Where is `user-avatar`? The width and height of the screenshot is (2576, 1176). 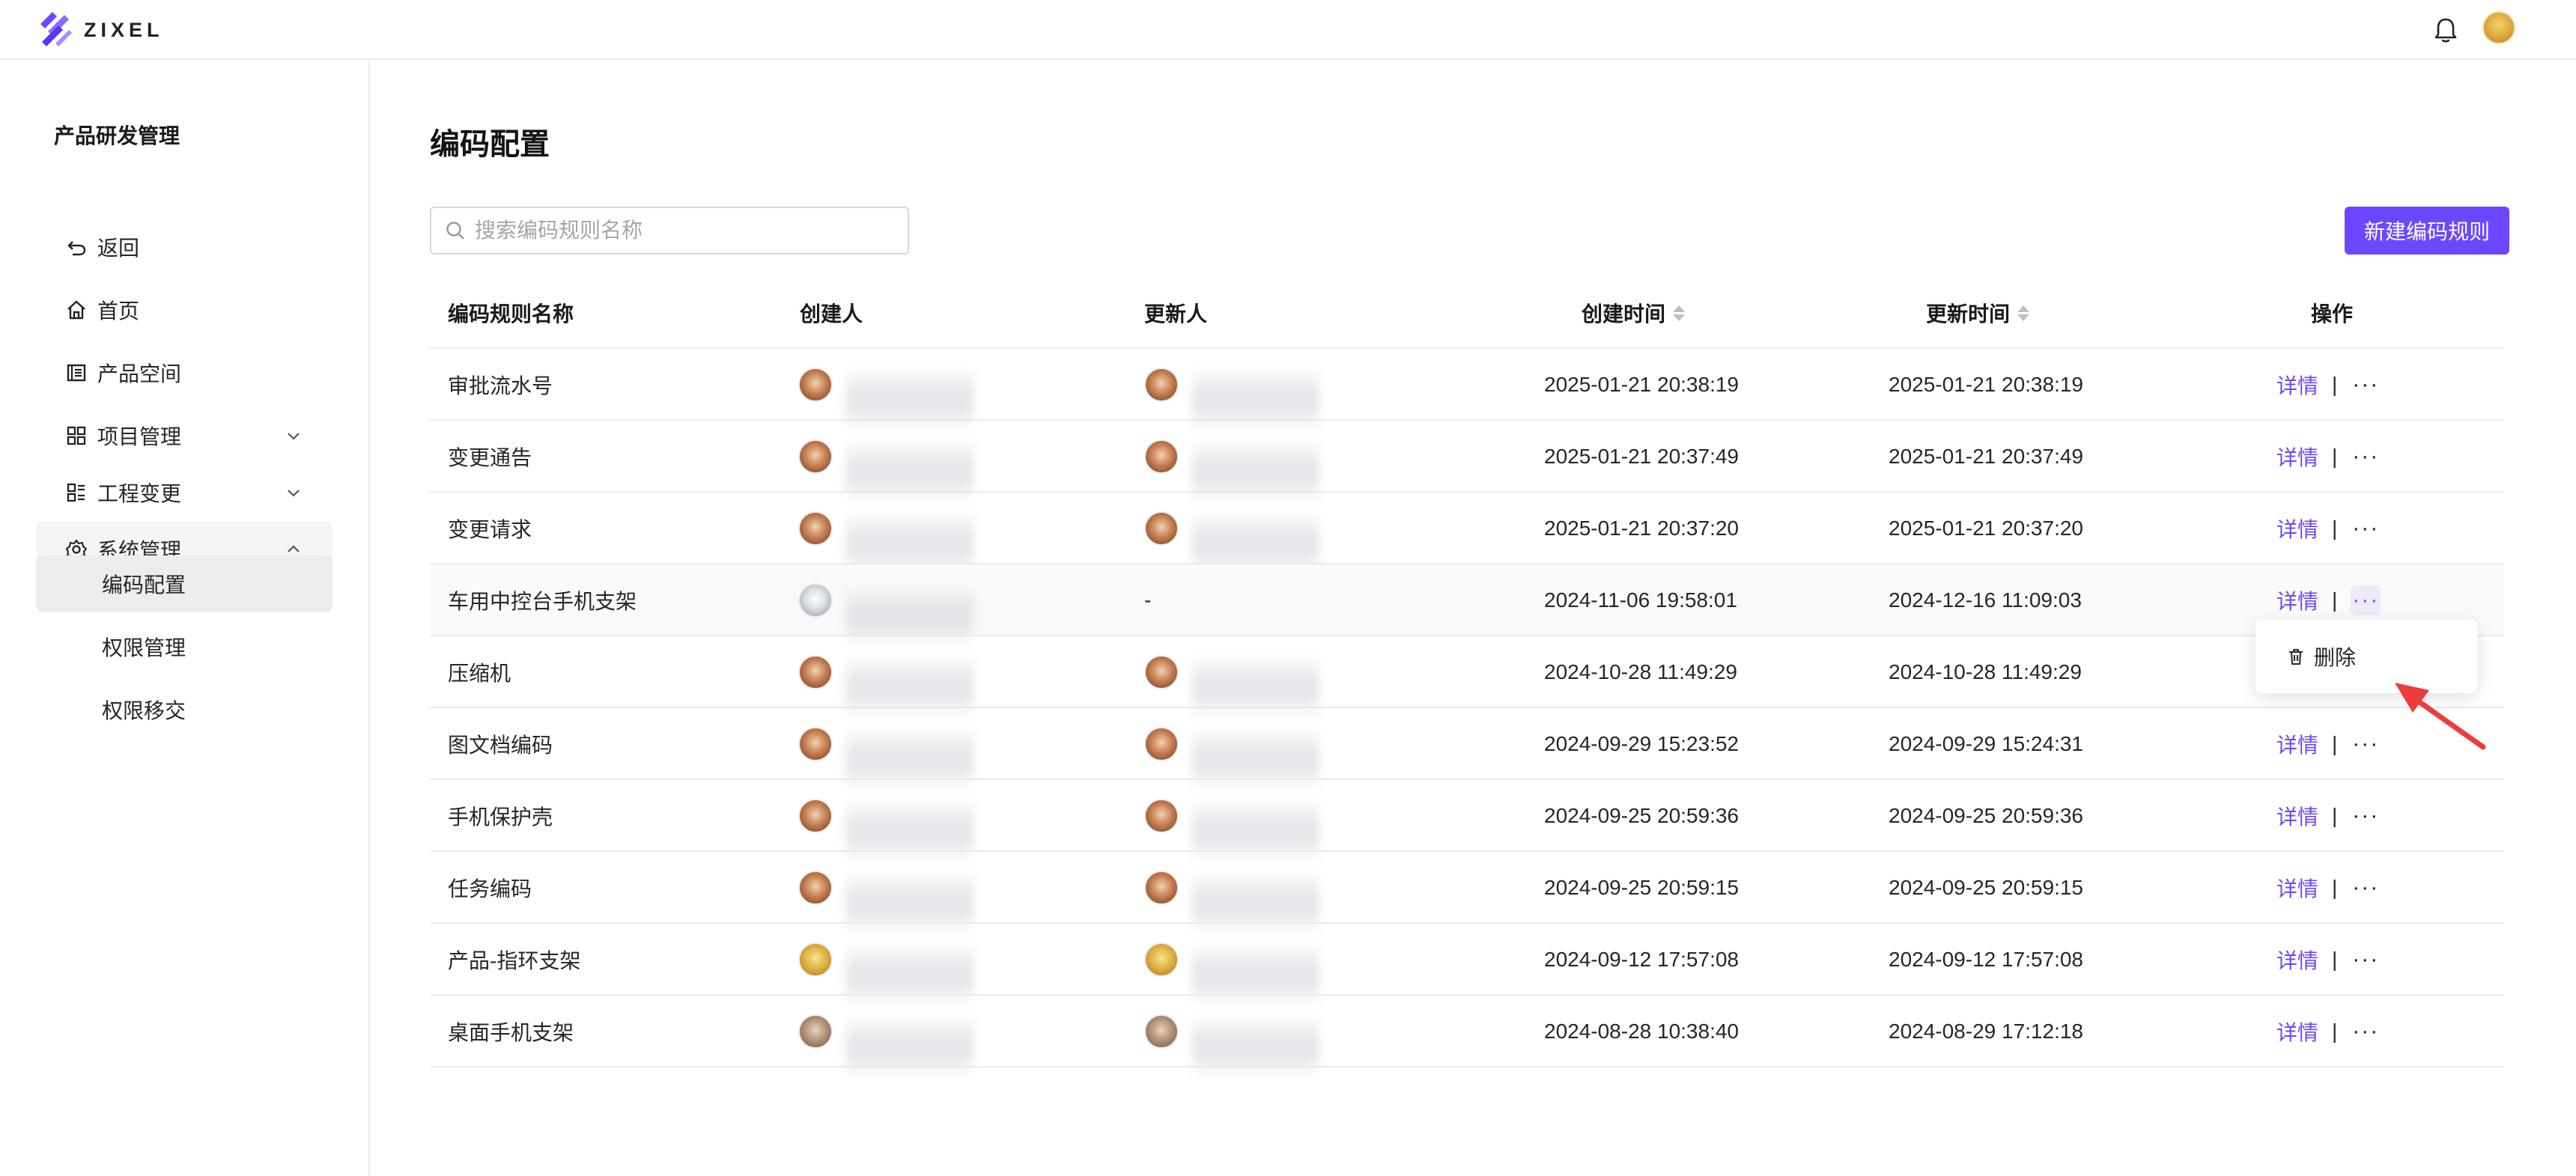 user-avatar is located at coordinates (2498, 27).